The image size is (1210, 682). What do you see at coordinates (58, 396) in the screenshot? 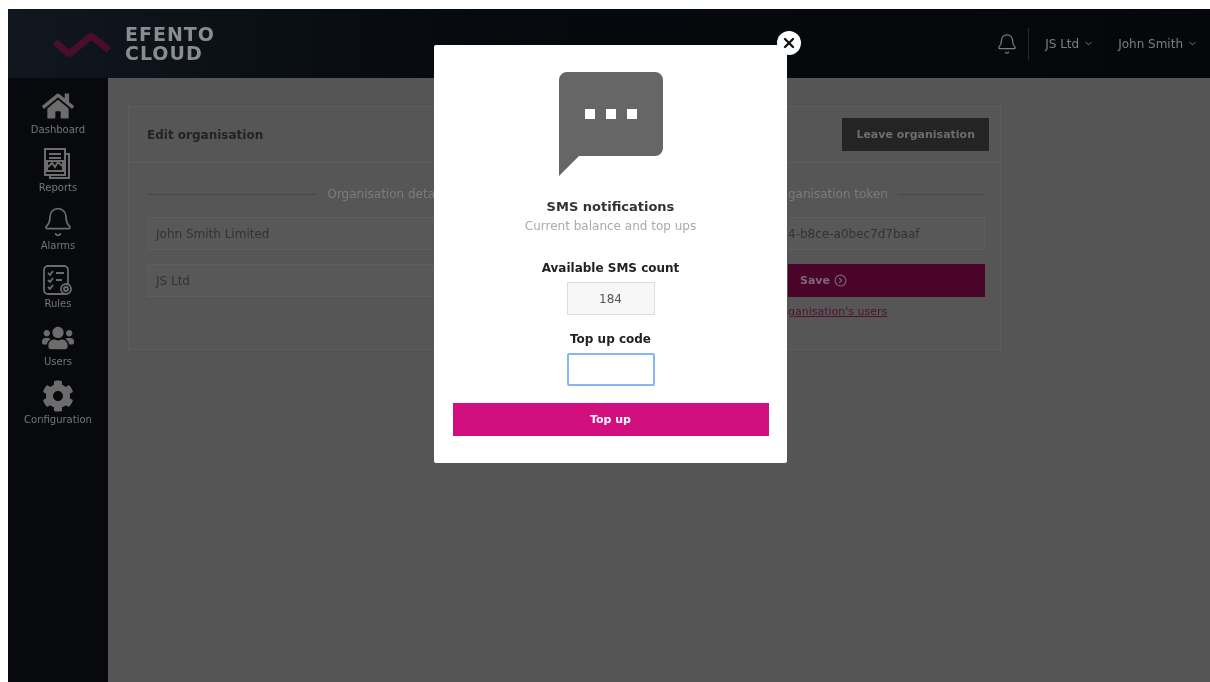
I see `settings-icon` at bounding box center [58, 396].